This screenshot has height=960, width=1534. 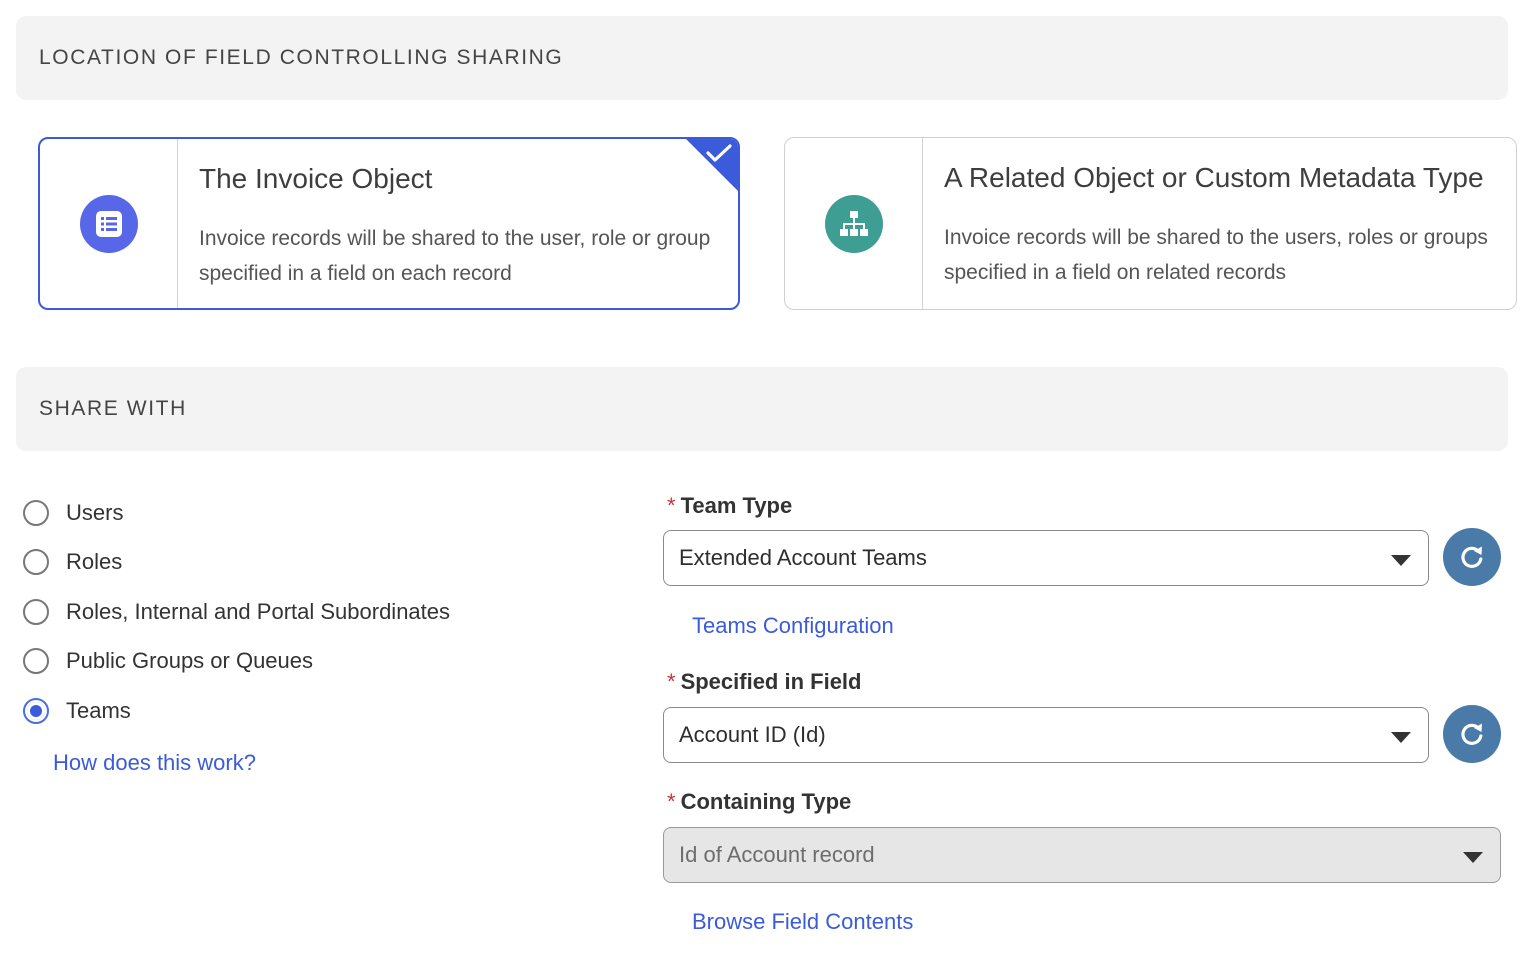 I want to click on radio-option-roles: Roles, so click(x=236, y=563).